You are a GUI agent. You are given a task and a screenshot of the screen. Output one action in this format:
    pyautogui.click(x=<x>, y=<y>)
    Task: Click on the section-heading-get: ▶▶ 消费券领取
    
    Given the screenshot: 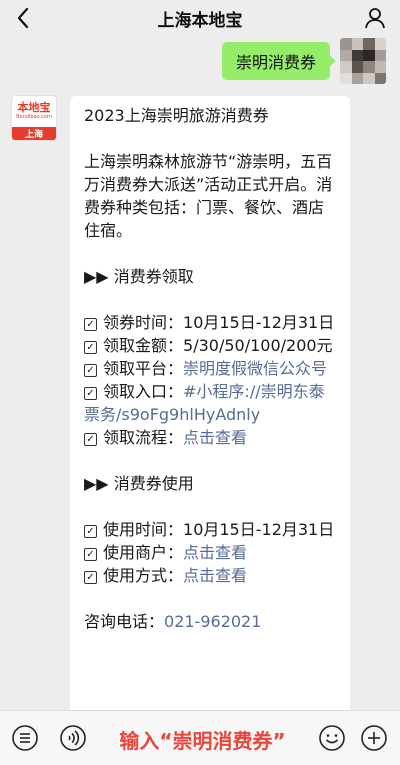 What is the action you would take?
    pyautogui.click(x=139, y=276)
    